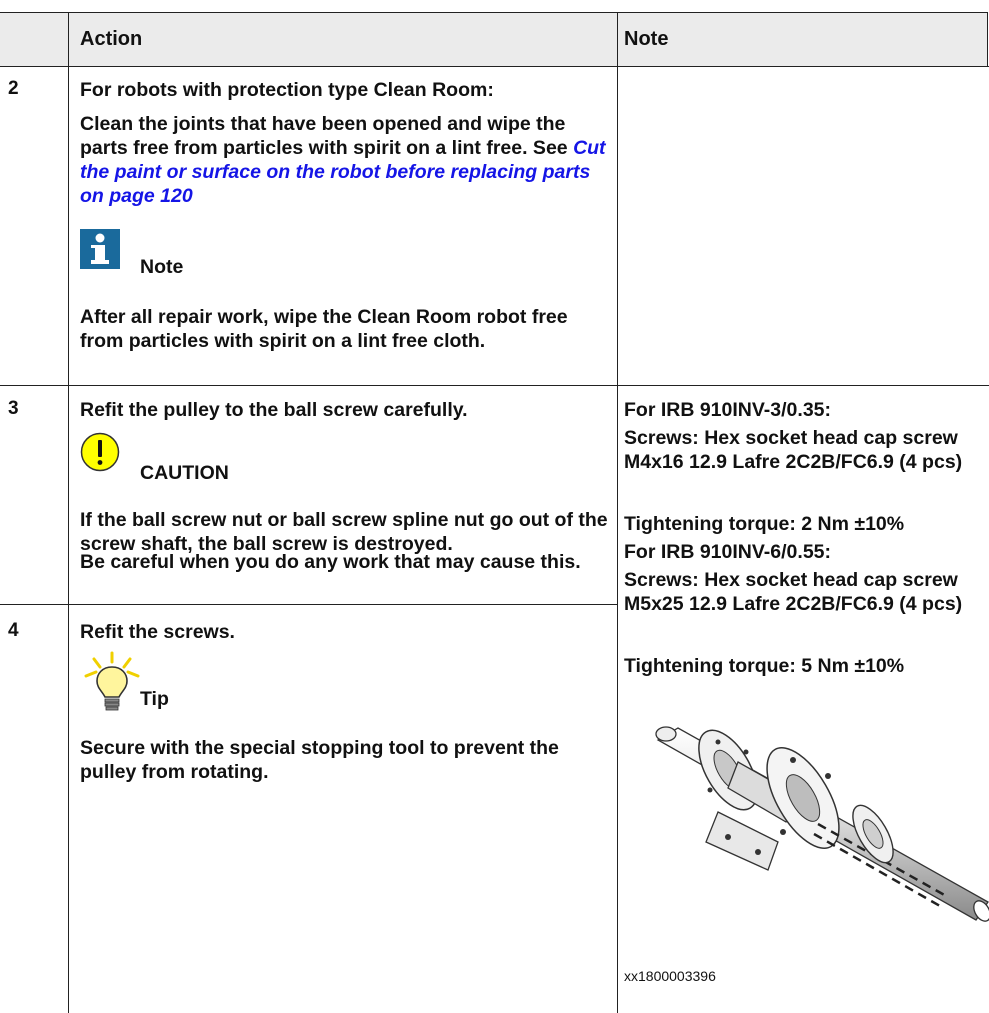  Describe the element at coordinates (100, 452) in the screenshot. I see `caution-icon` at that location.